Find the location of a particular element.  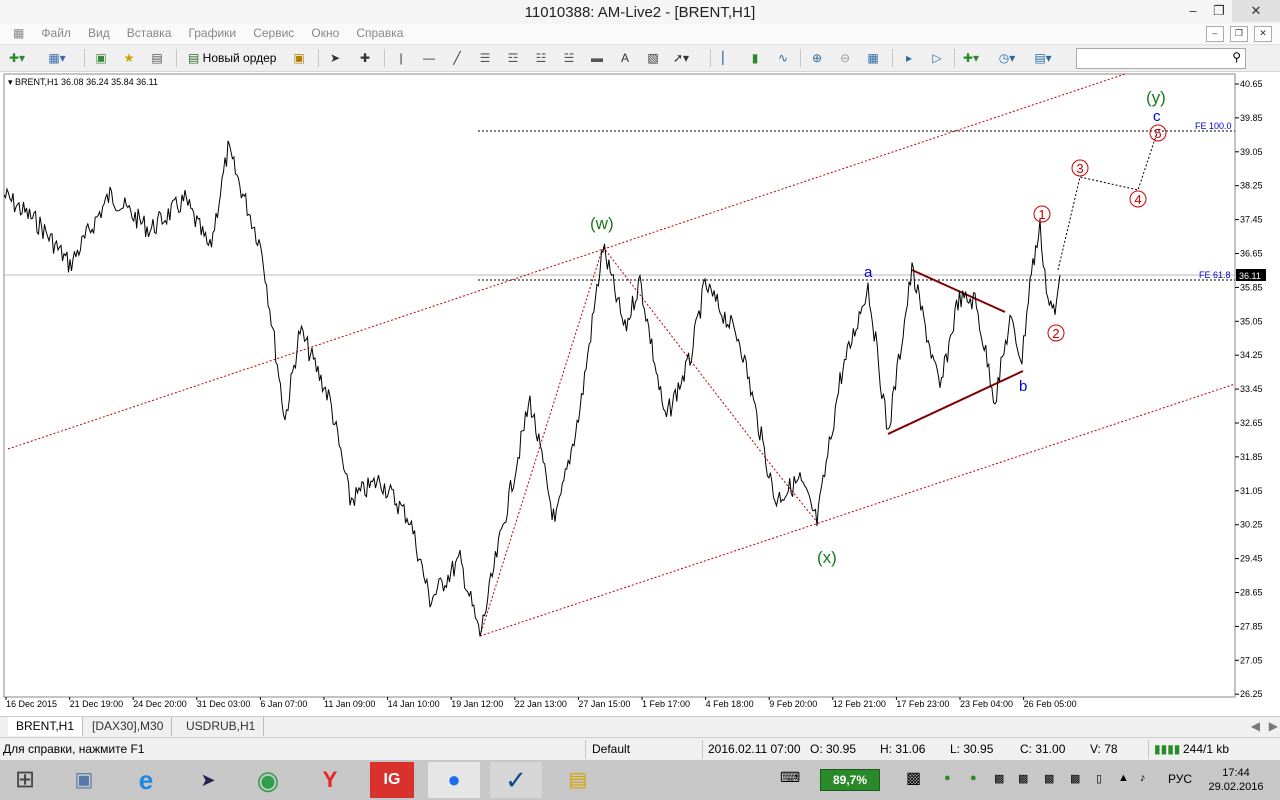

battery-icon: ▯ is located at coordinates (1099, 778).